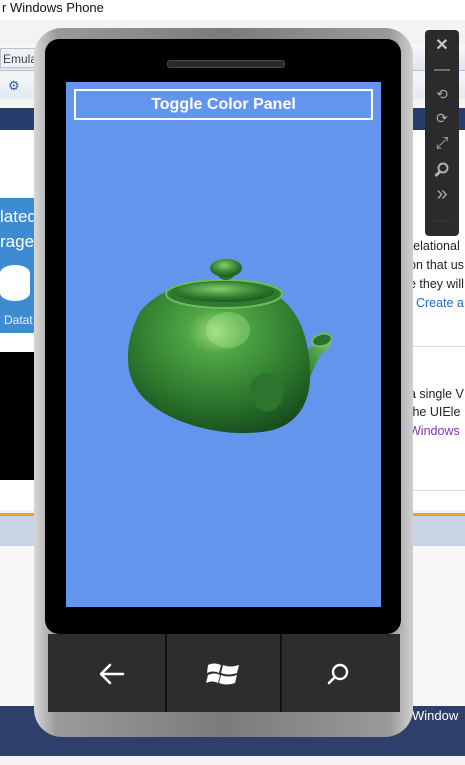 This screenshot has height=765, width=465. Describe the element at coordinates (226, 64) in the screenshot. I see `earpiece-speaker` at that location.